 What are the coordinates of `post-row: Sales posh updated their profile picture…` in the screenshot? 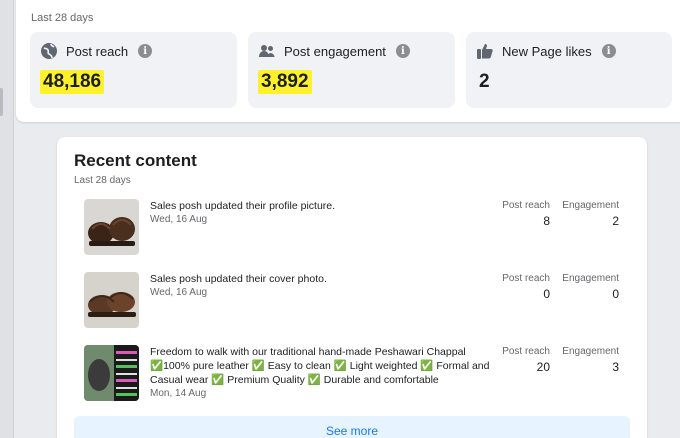 It's located at (354, 227).